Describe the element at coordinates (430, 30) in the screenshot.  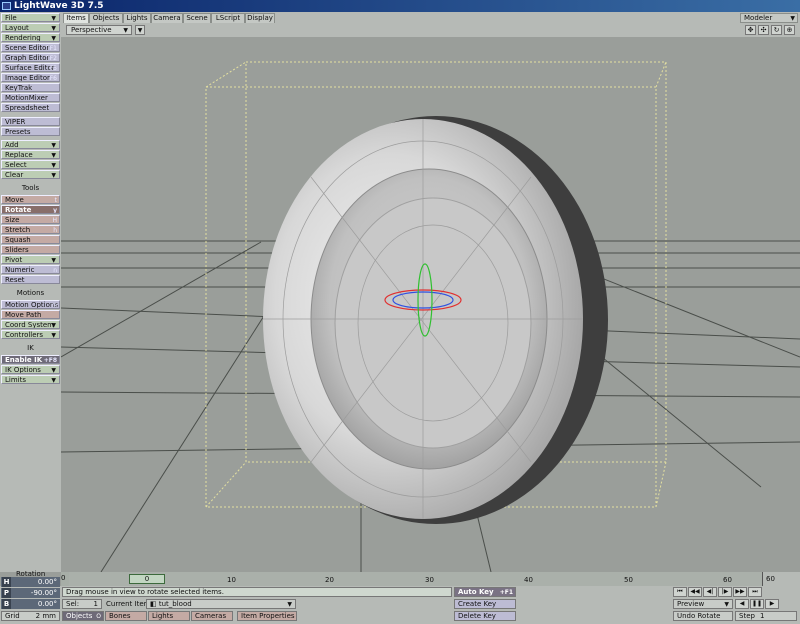
I see `viewport-header: Perspective ▼ ▼ ✥ ✣ ↻ ⊕` at that location.